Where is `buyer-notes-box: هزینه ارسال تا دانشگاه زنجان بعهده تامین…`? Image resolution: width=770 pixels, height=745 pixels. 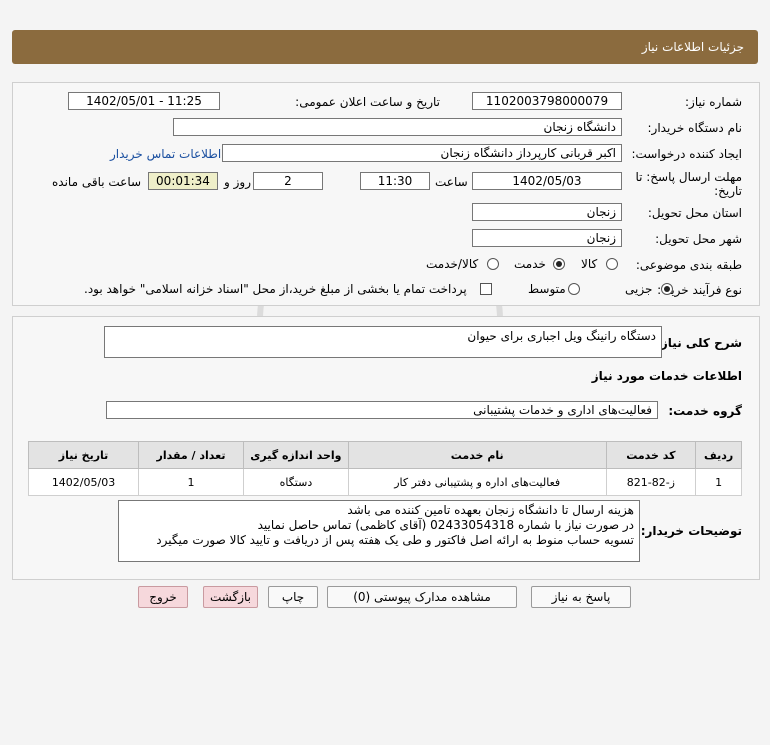
buyer-notes-box: هزینه ارسال تا دانشگاه زنجان بعهده تامین… is located at coordinates (379, 531).